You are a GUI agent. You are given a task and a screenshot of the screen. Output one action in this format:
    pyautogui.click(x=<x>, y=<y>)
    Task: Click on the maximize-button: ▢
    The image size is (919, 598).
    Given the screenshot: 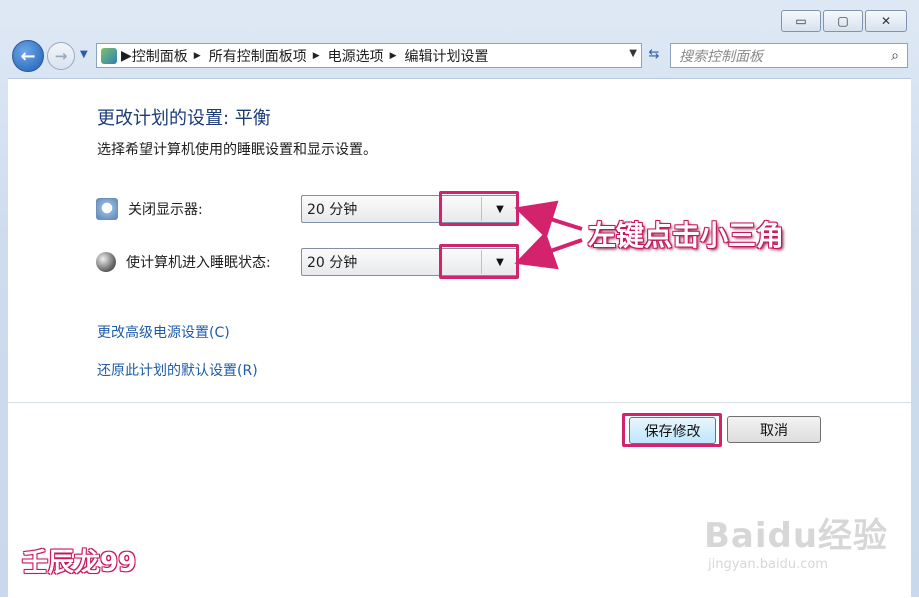 What is the action you would take?
    pyautogui.click(x=843, y=21)
    